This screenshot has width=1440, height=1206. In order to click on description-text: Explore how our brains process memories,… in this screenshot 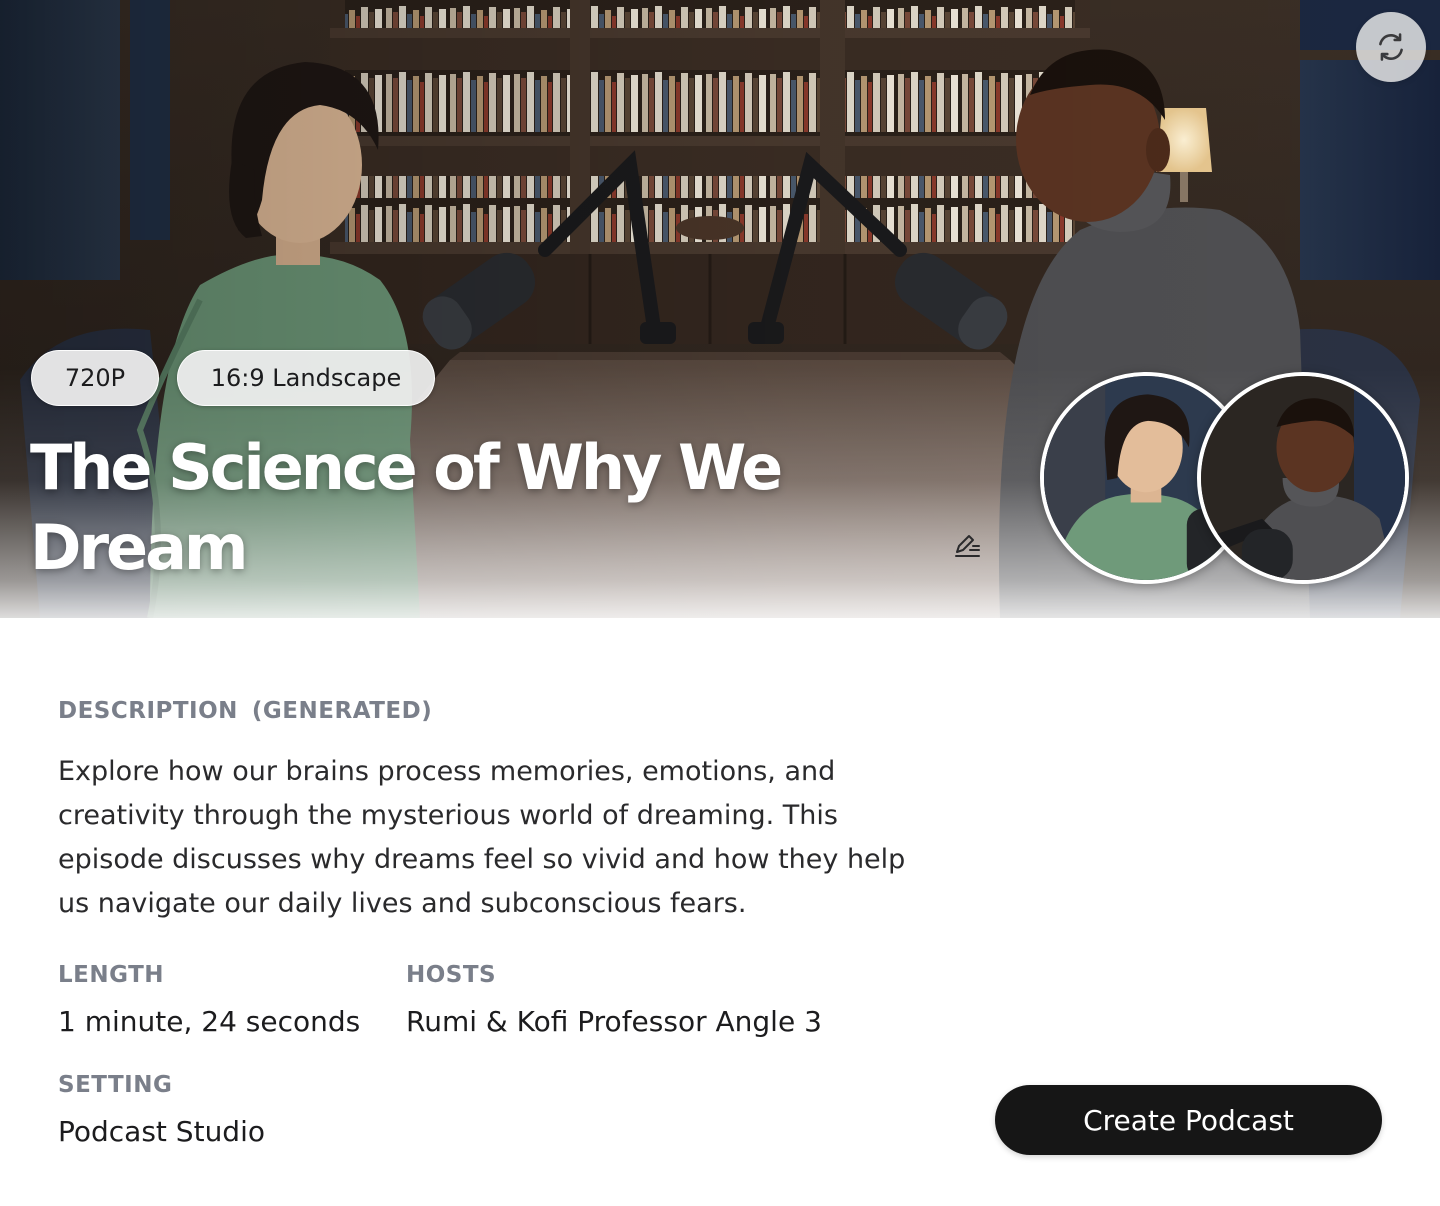, I will do `click(482, 837)`.